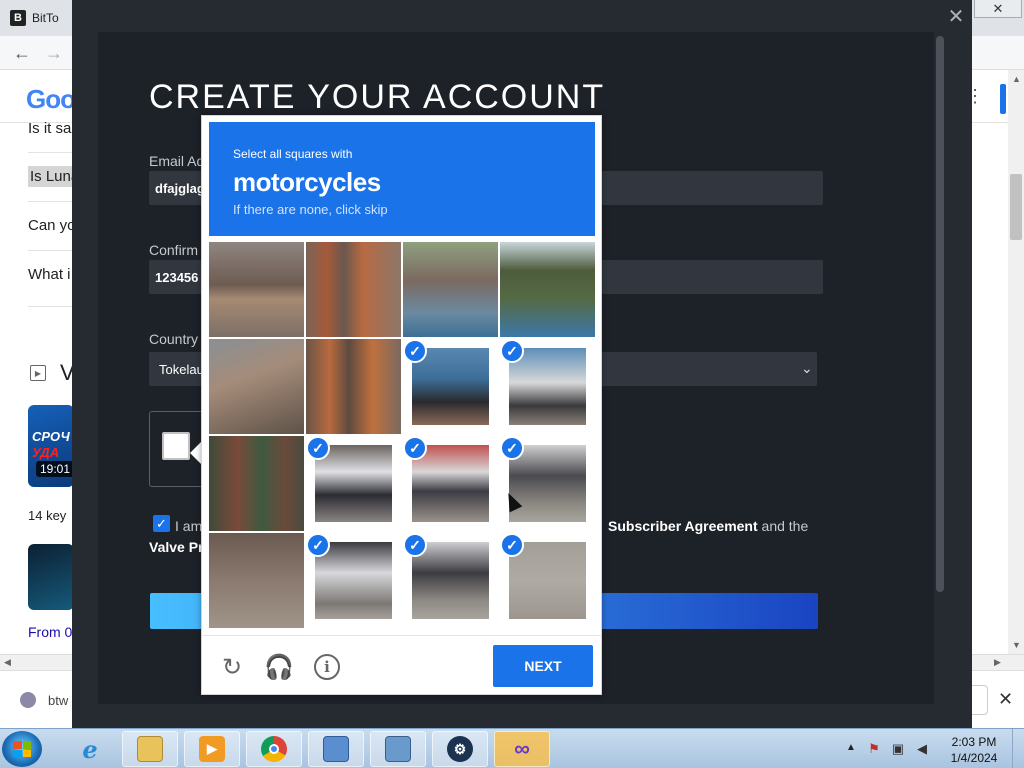 This screenshot has width=1024, height=768. What do you see at coordinates (28, 700) in the screenshot?
I see `site-icon` at bounding box center [28, 700].